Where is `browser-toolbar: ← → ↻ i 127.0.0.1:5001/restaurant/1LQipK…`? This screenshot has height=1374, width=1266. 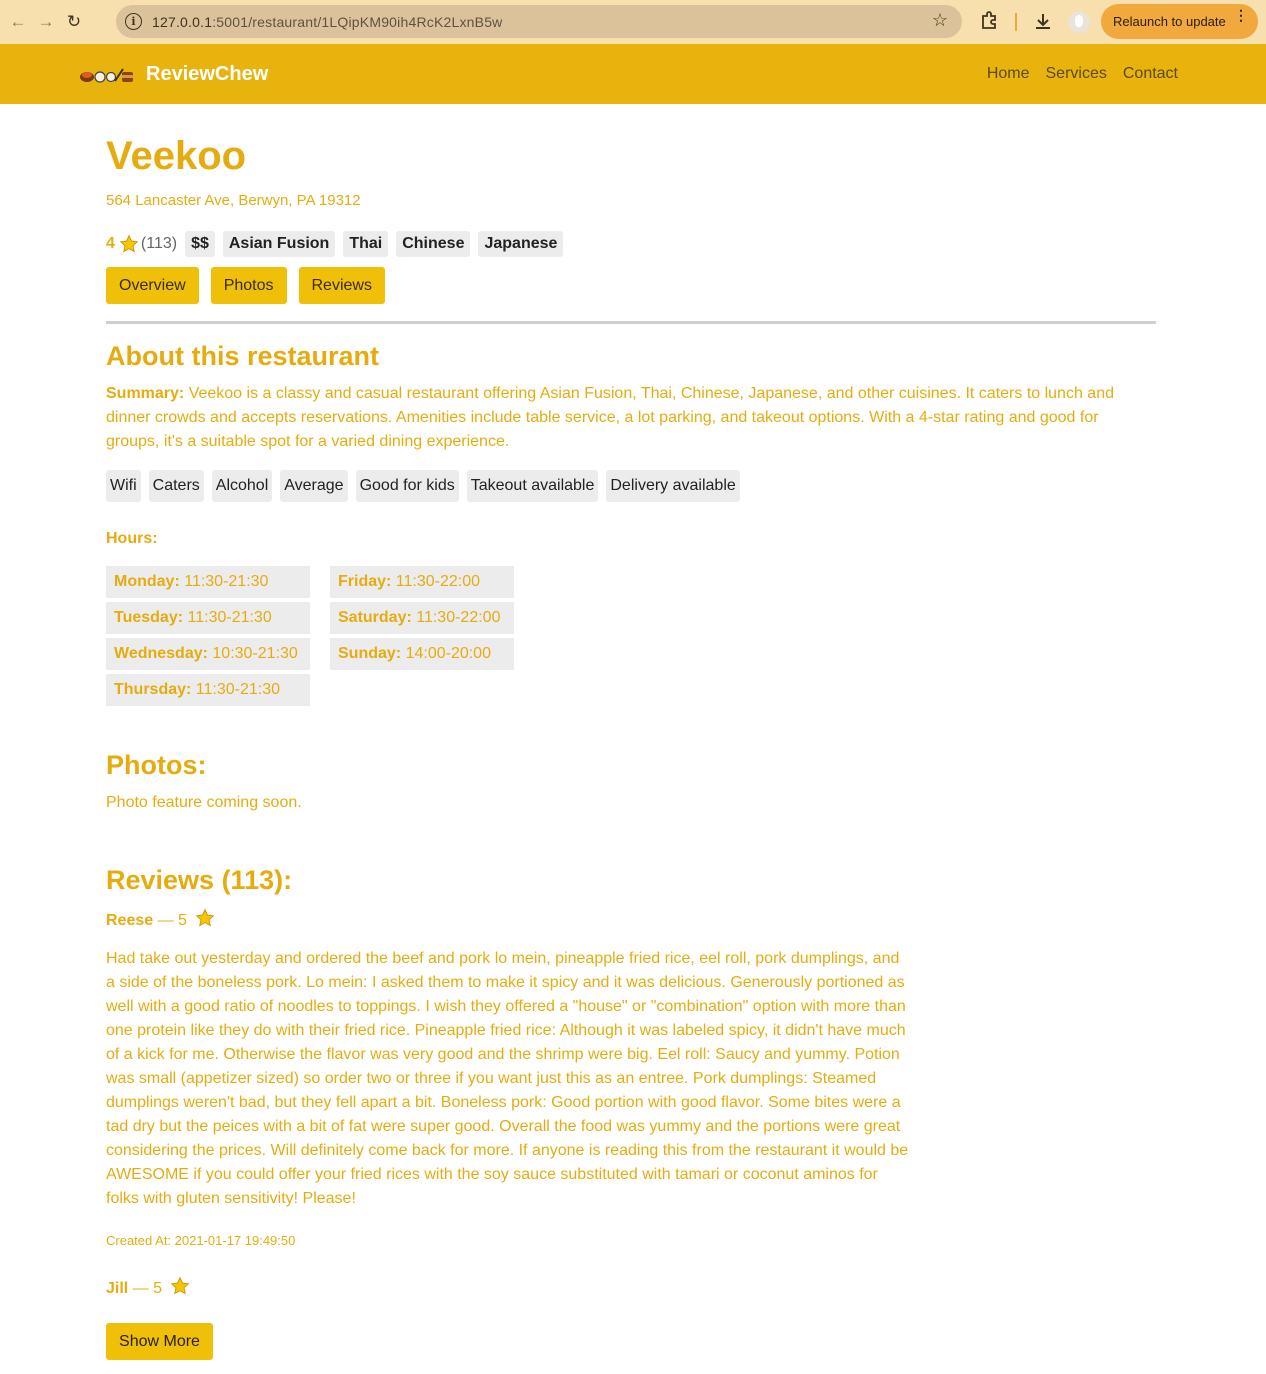 browser-toolbar: ← → ↻ i 127.0.0.1:5001/restaurant/1LQipK… is located at coordinates (633, 22).